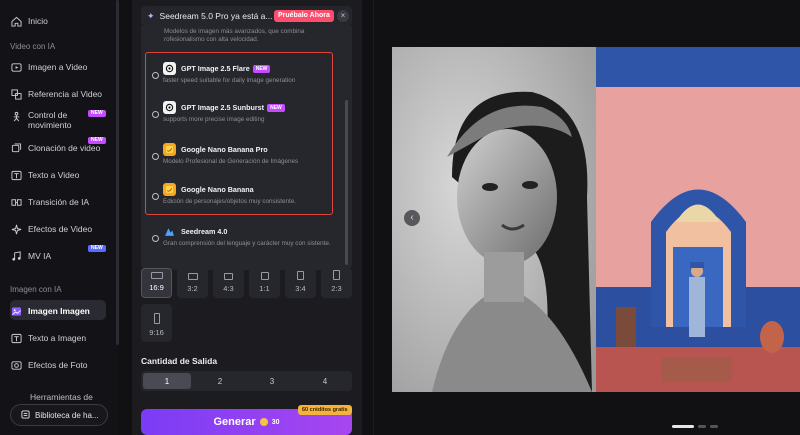 The width and height of the screenshot is (800, 435). What do you see at coordinates (220, 381) in the screenshot?
I see `output-option-2: 2` at bounding box center [220, 381].